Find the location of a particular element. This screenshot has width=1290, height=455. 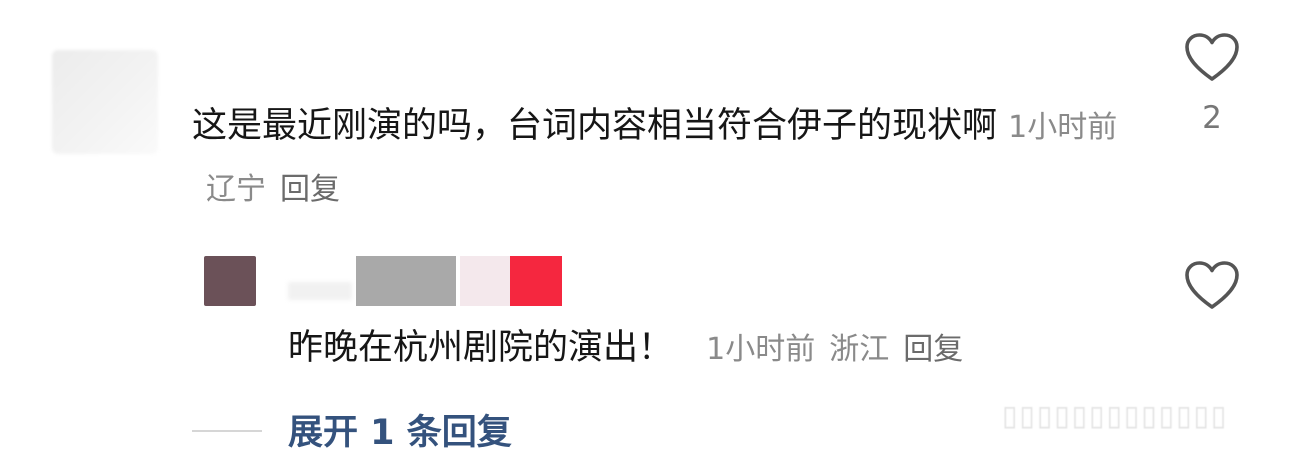

redacted-username is located at coordinates (320, 291).